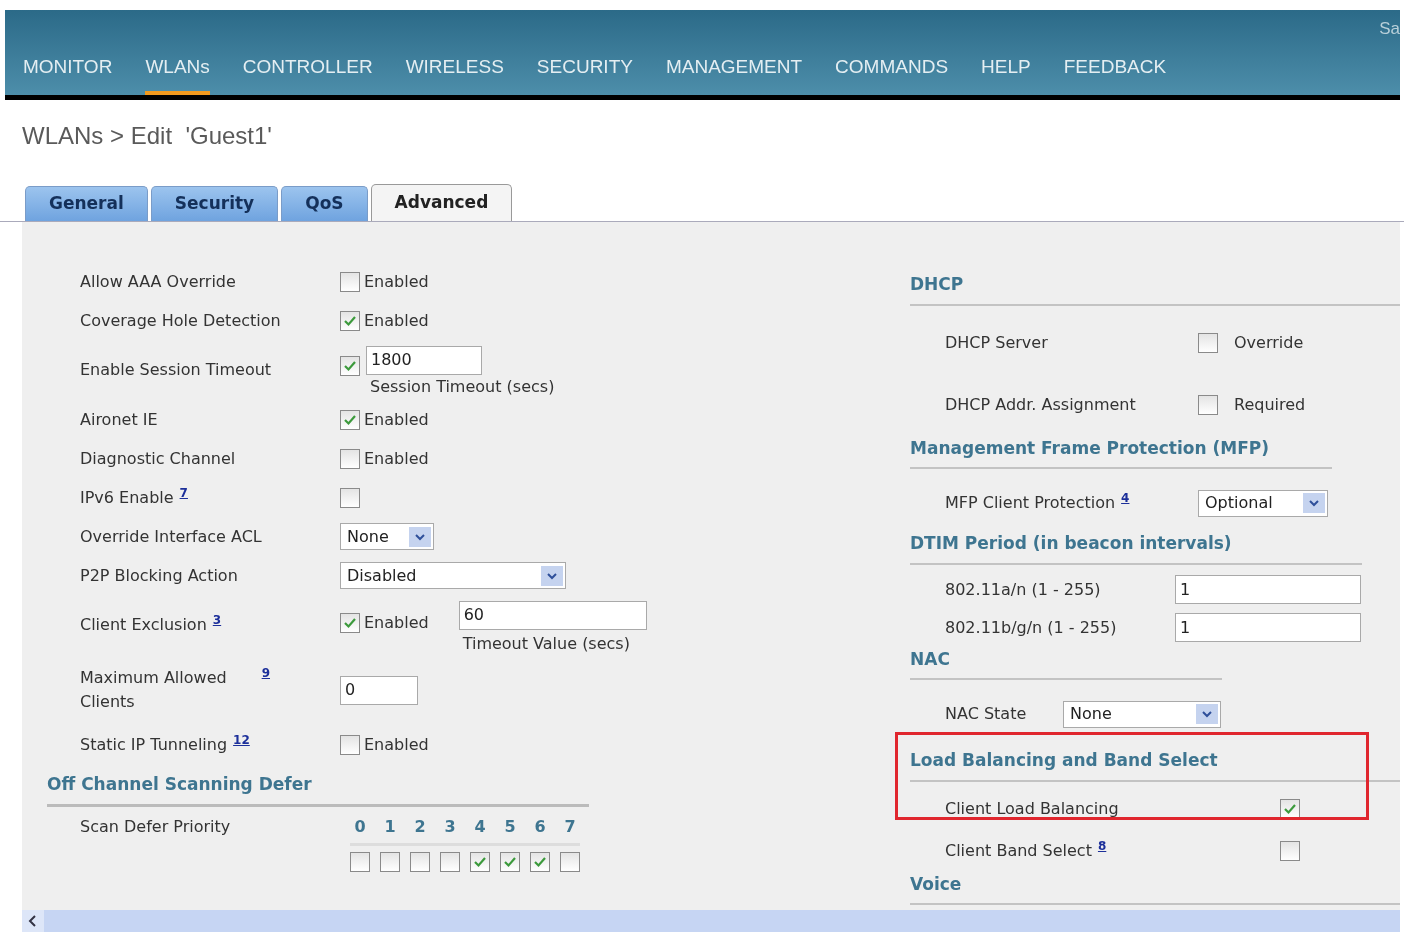 The height and width of the screenshot is (935, 1404). Describe the element at coordinates (86, 203) in the screenshot. I see `tab: General` at that location.